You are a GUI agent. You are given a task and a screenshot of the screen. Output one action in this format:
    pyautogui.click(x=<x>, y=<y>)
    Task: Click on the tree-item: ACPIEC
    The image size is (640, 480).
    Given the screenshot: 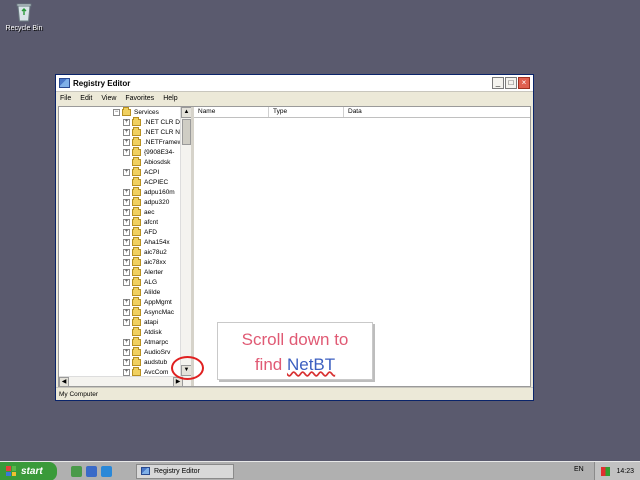 What is the action you would take?
    pyautogui.click(x=146, y=181)
    